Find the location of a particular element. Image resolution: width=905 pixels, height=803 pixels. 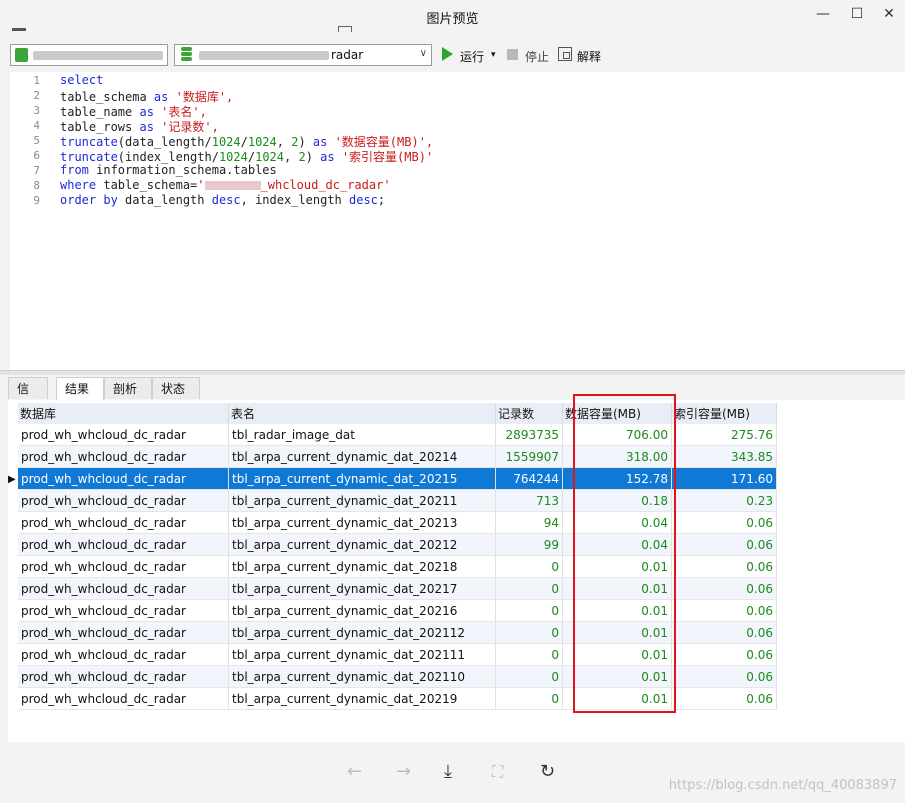

cell: 171.60 is located at coordinates (724, 478).